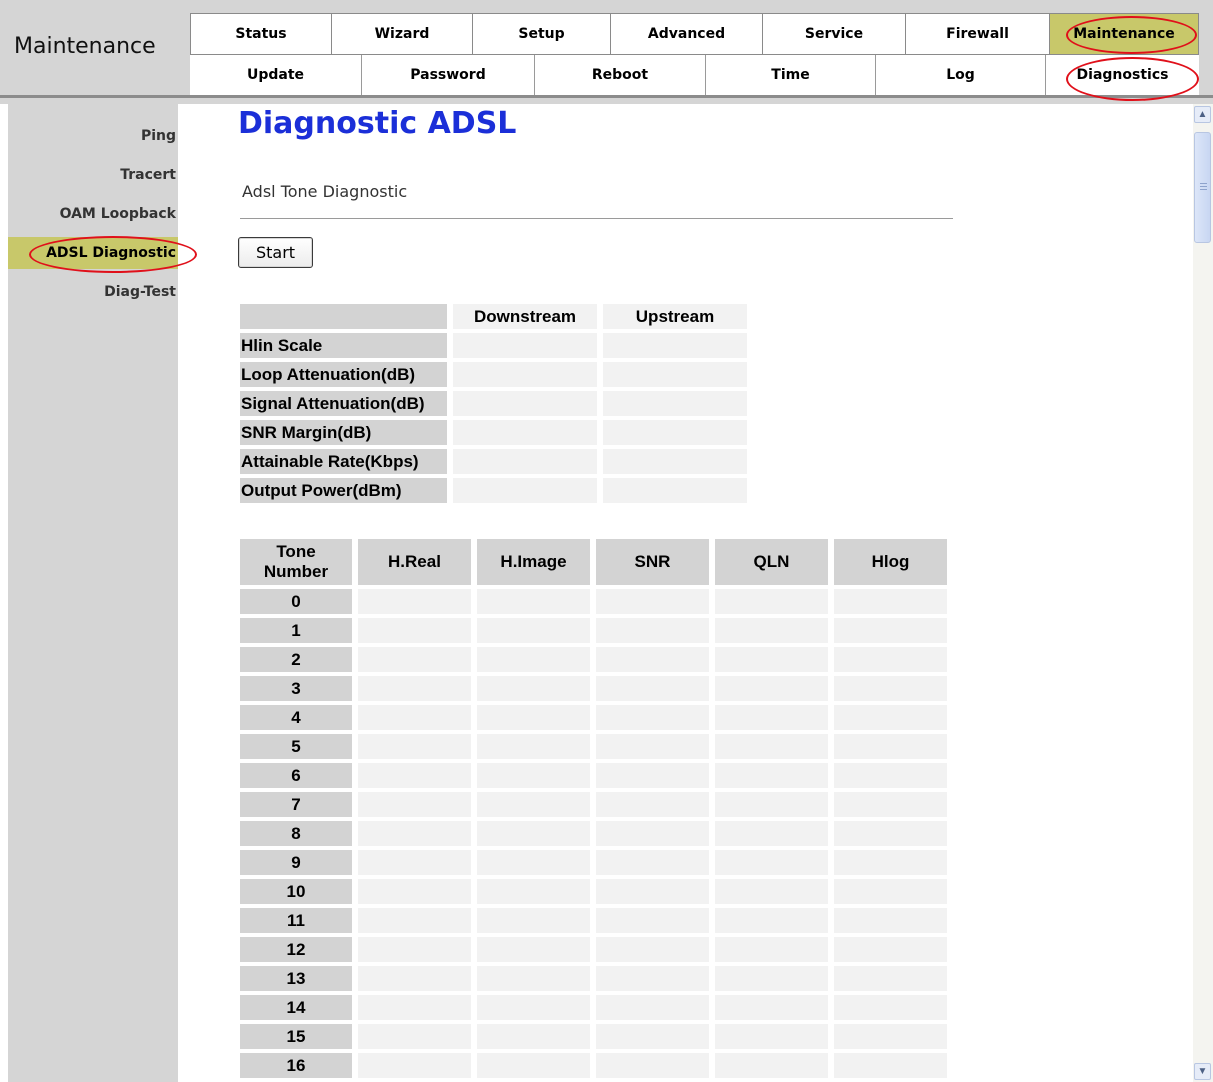 This screenshot has height=1082, width=1213. I want to click on subtab-diagnostics: Diagnostics, so click(1122, 75).